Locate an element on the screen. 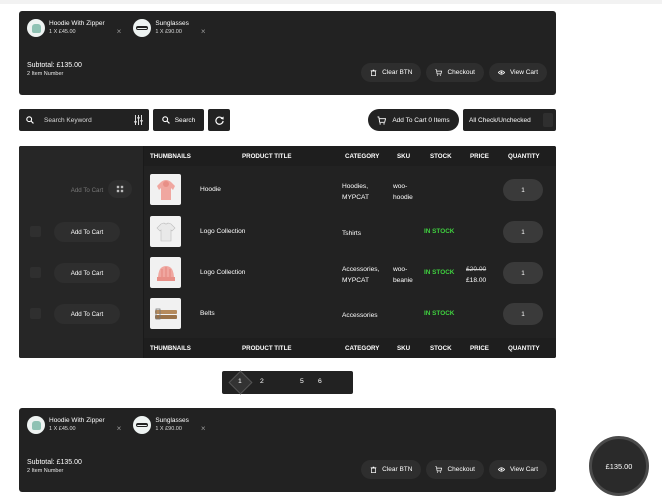  product-category: Accessories is located at coordinates (367, 315).